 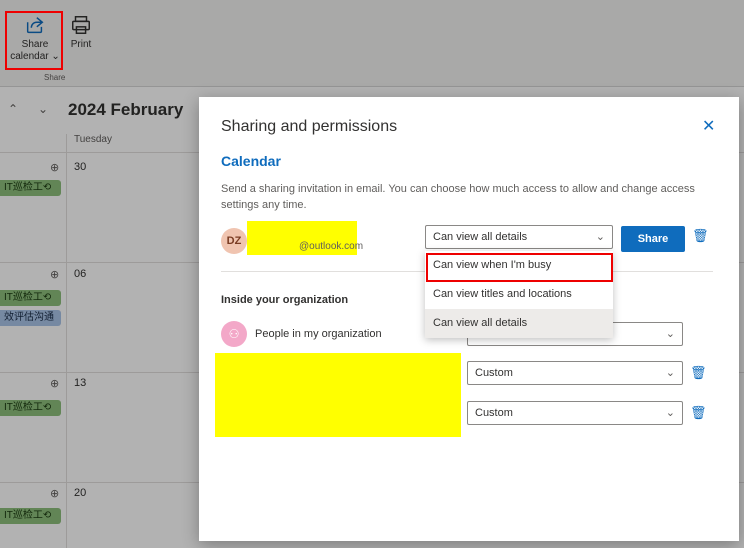 I want to click on menu-item-highlight, so click(x=519, y=267).